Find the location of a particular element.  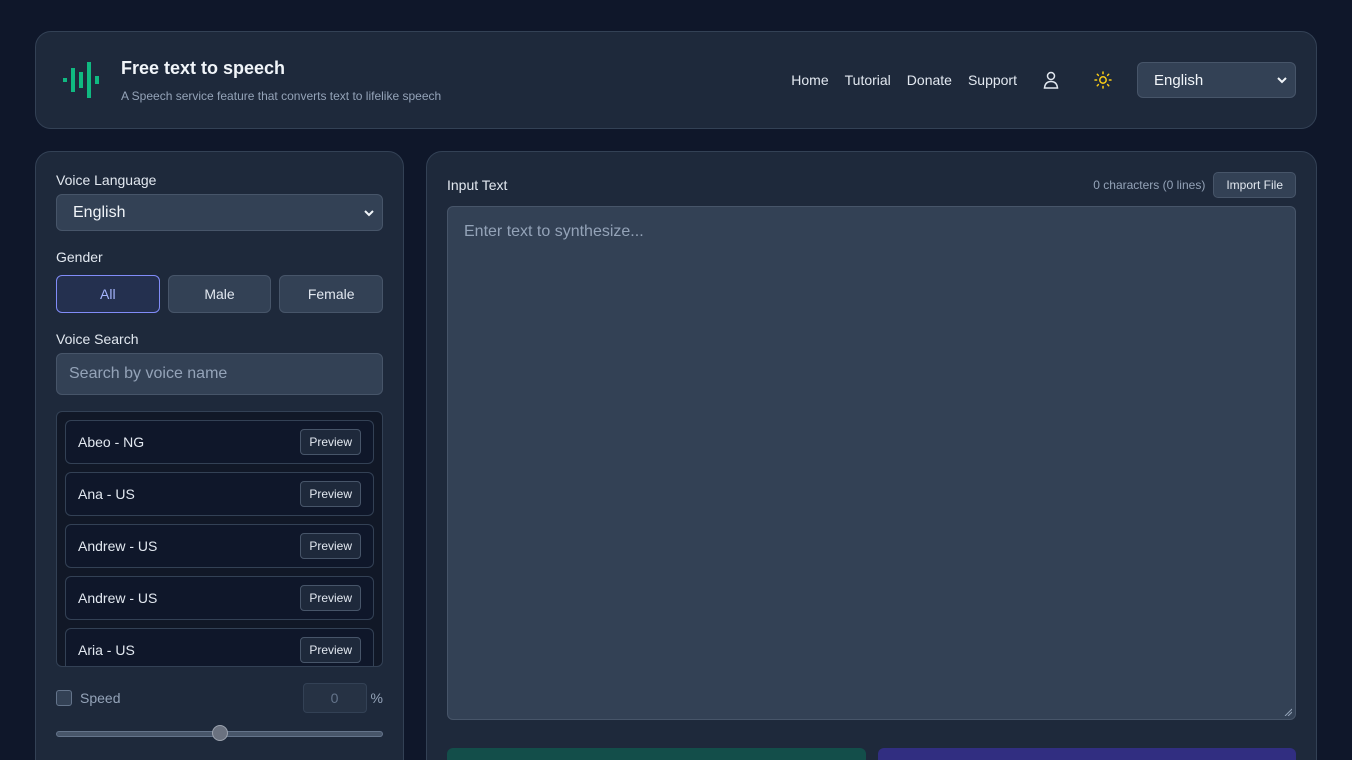

gender-female-button: Female is located at coordinates (331, 294).